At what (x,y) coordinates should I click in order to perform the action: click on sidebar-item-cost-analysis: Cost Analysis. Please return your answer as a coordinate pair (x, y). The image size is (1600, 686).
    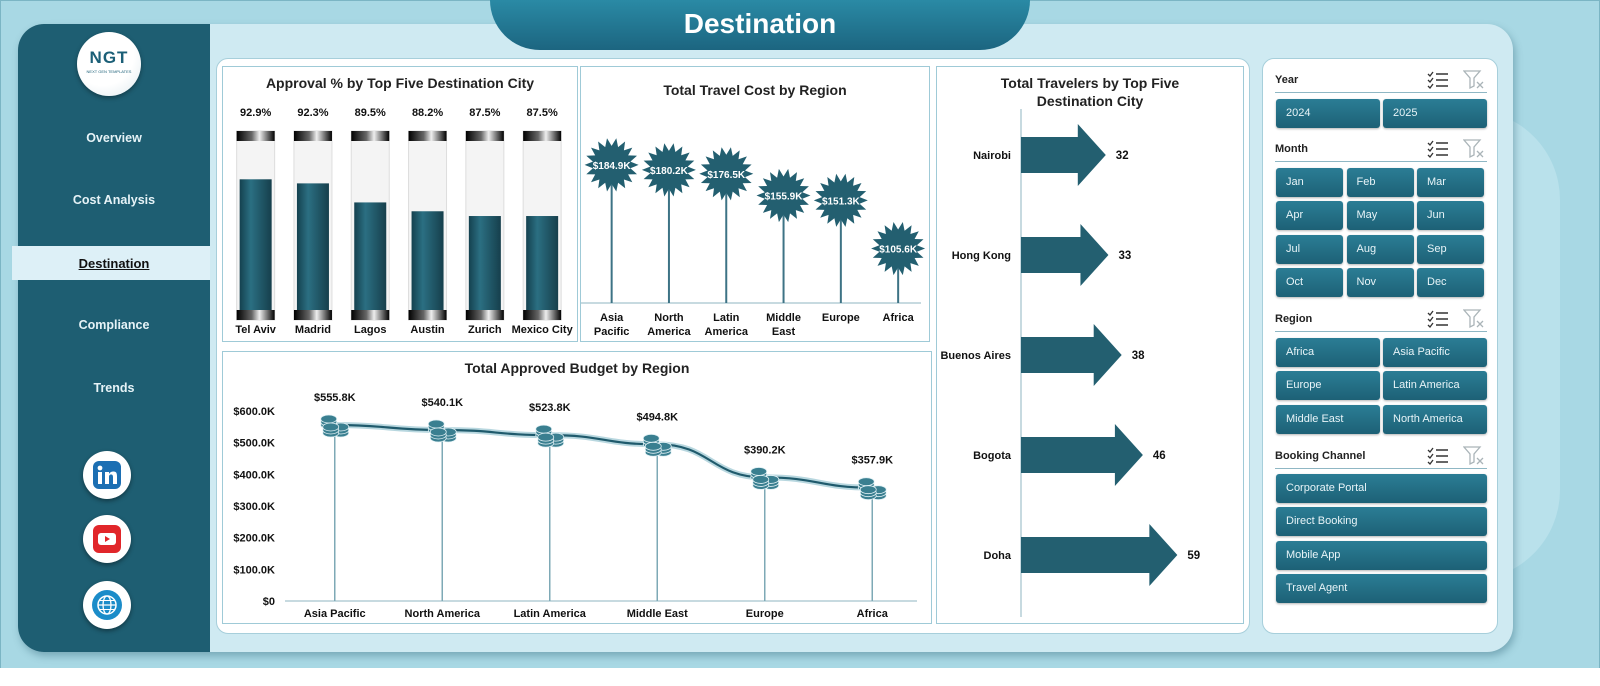
    Looking at the image, I should click on (114, 200).